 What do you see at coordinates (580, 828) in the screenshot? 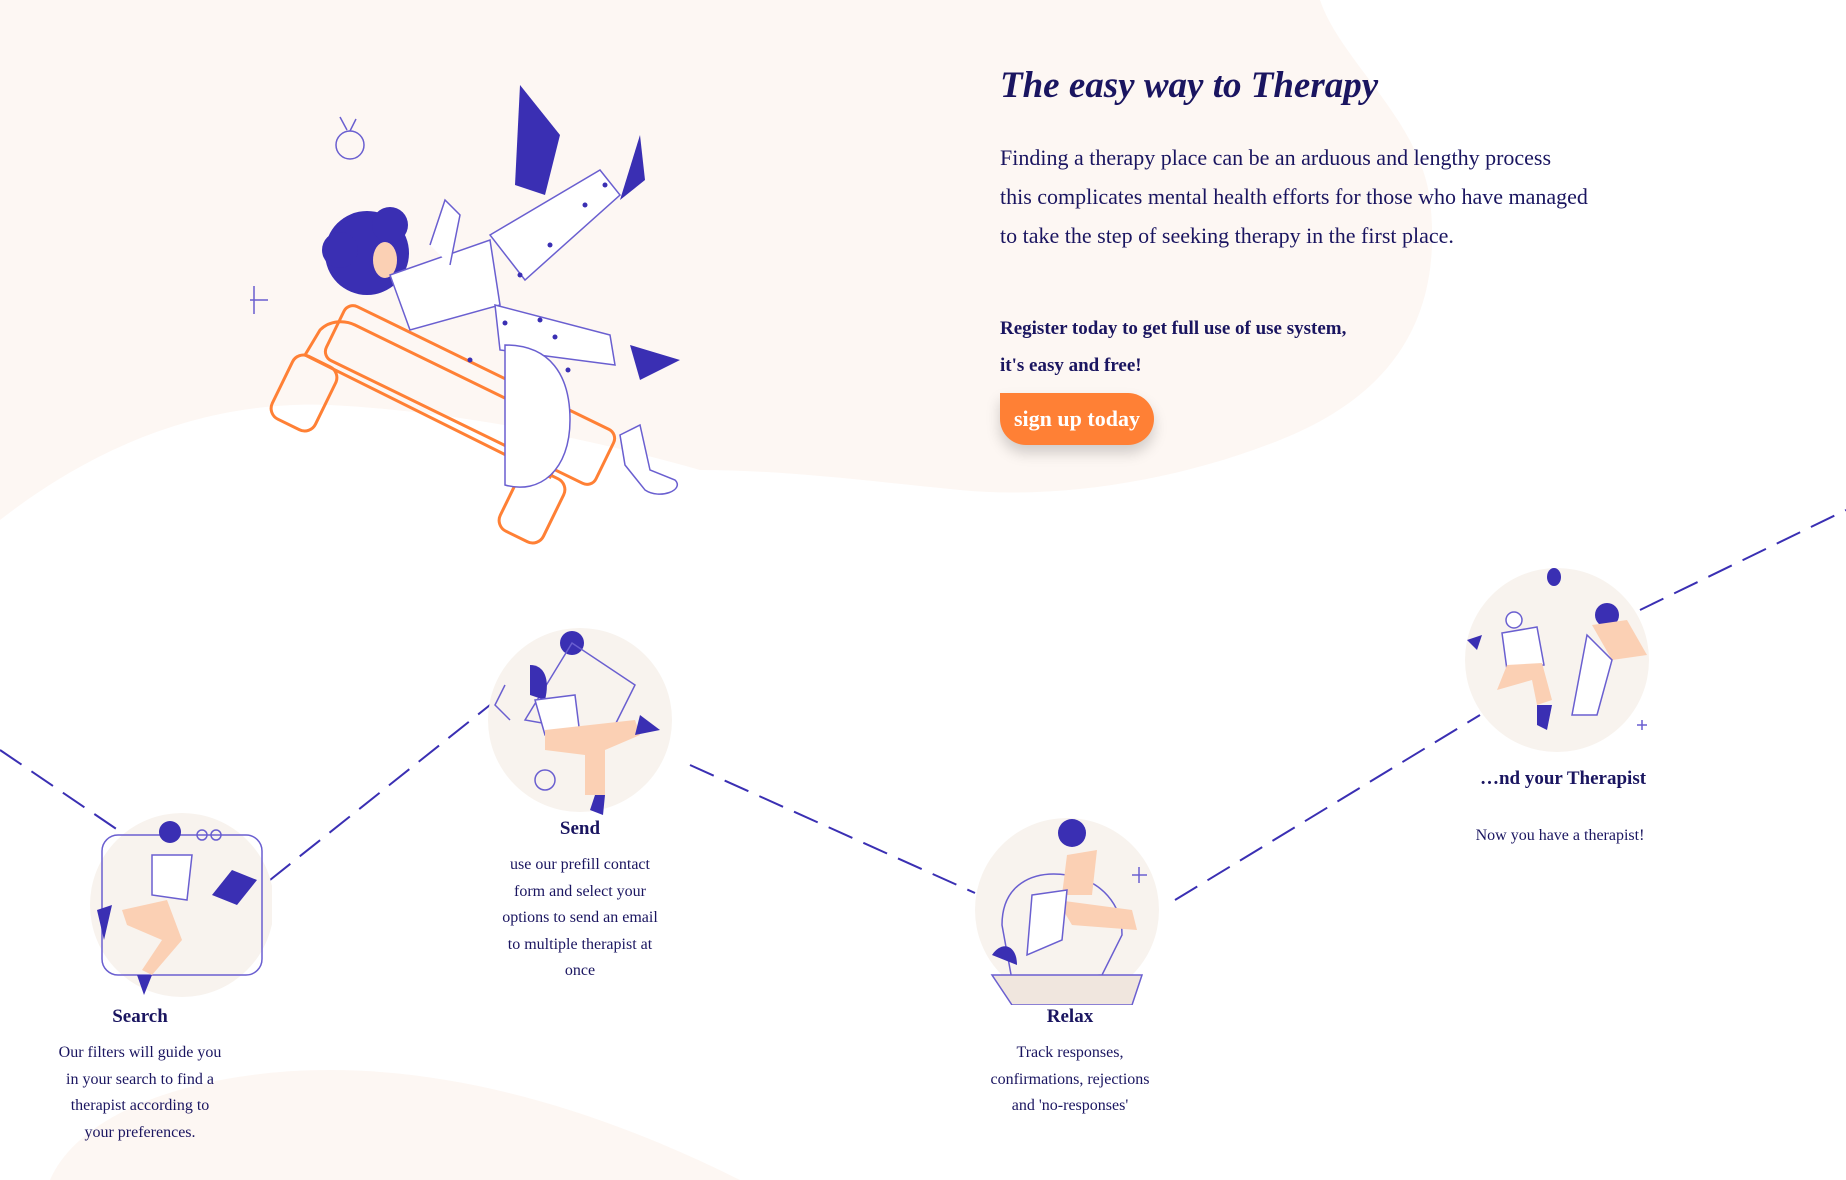
I see `step-title-send: Send` at bounding box center [580, 828].